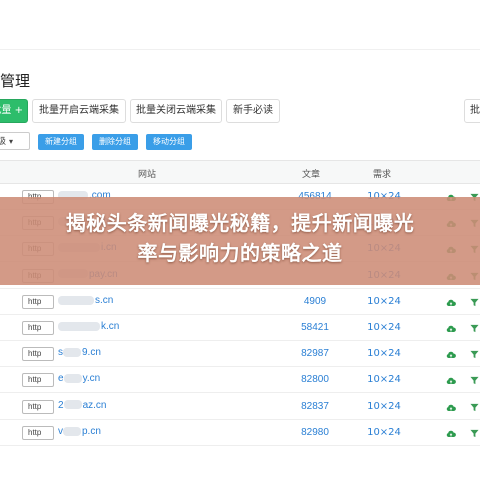 The image size is (480, 480). I want to click on site-domain-link: 2 az.cn, so click(82, 405).